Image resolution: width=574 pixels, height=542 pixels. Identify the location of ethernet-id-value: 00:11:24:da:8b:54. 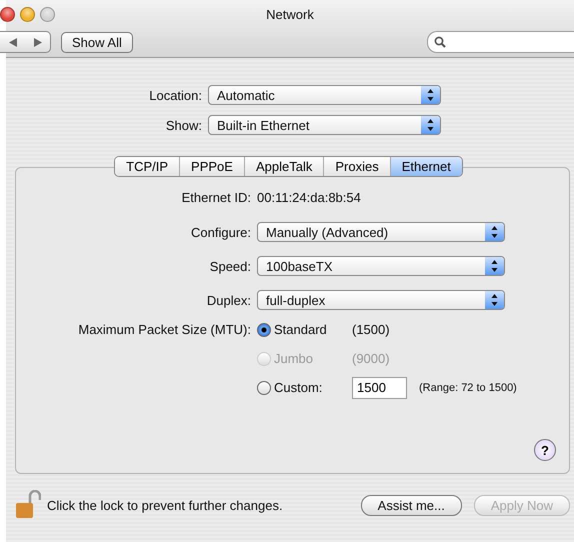
(309, 197).